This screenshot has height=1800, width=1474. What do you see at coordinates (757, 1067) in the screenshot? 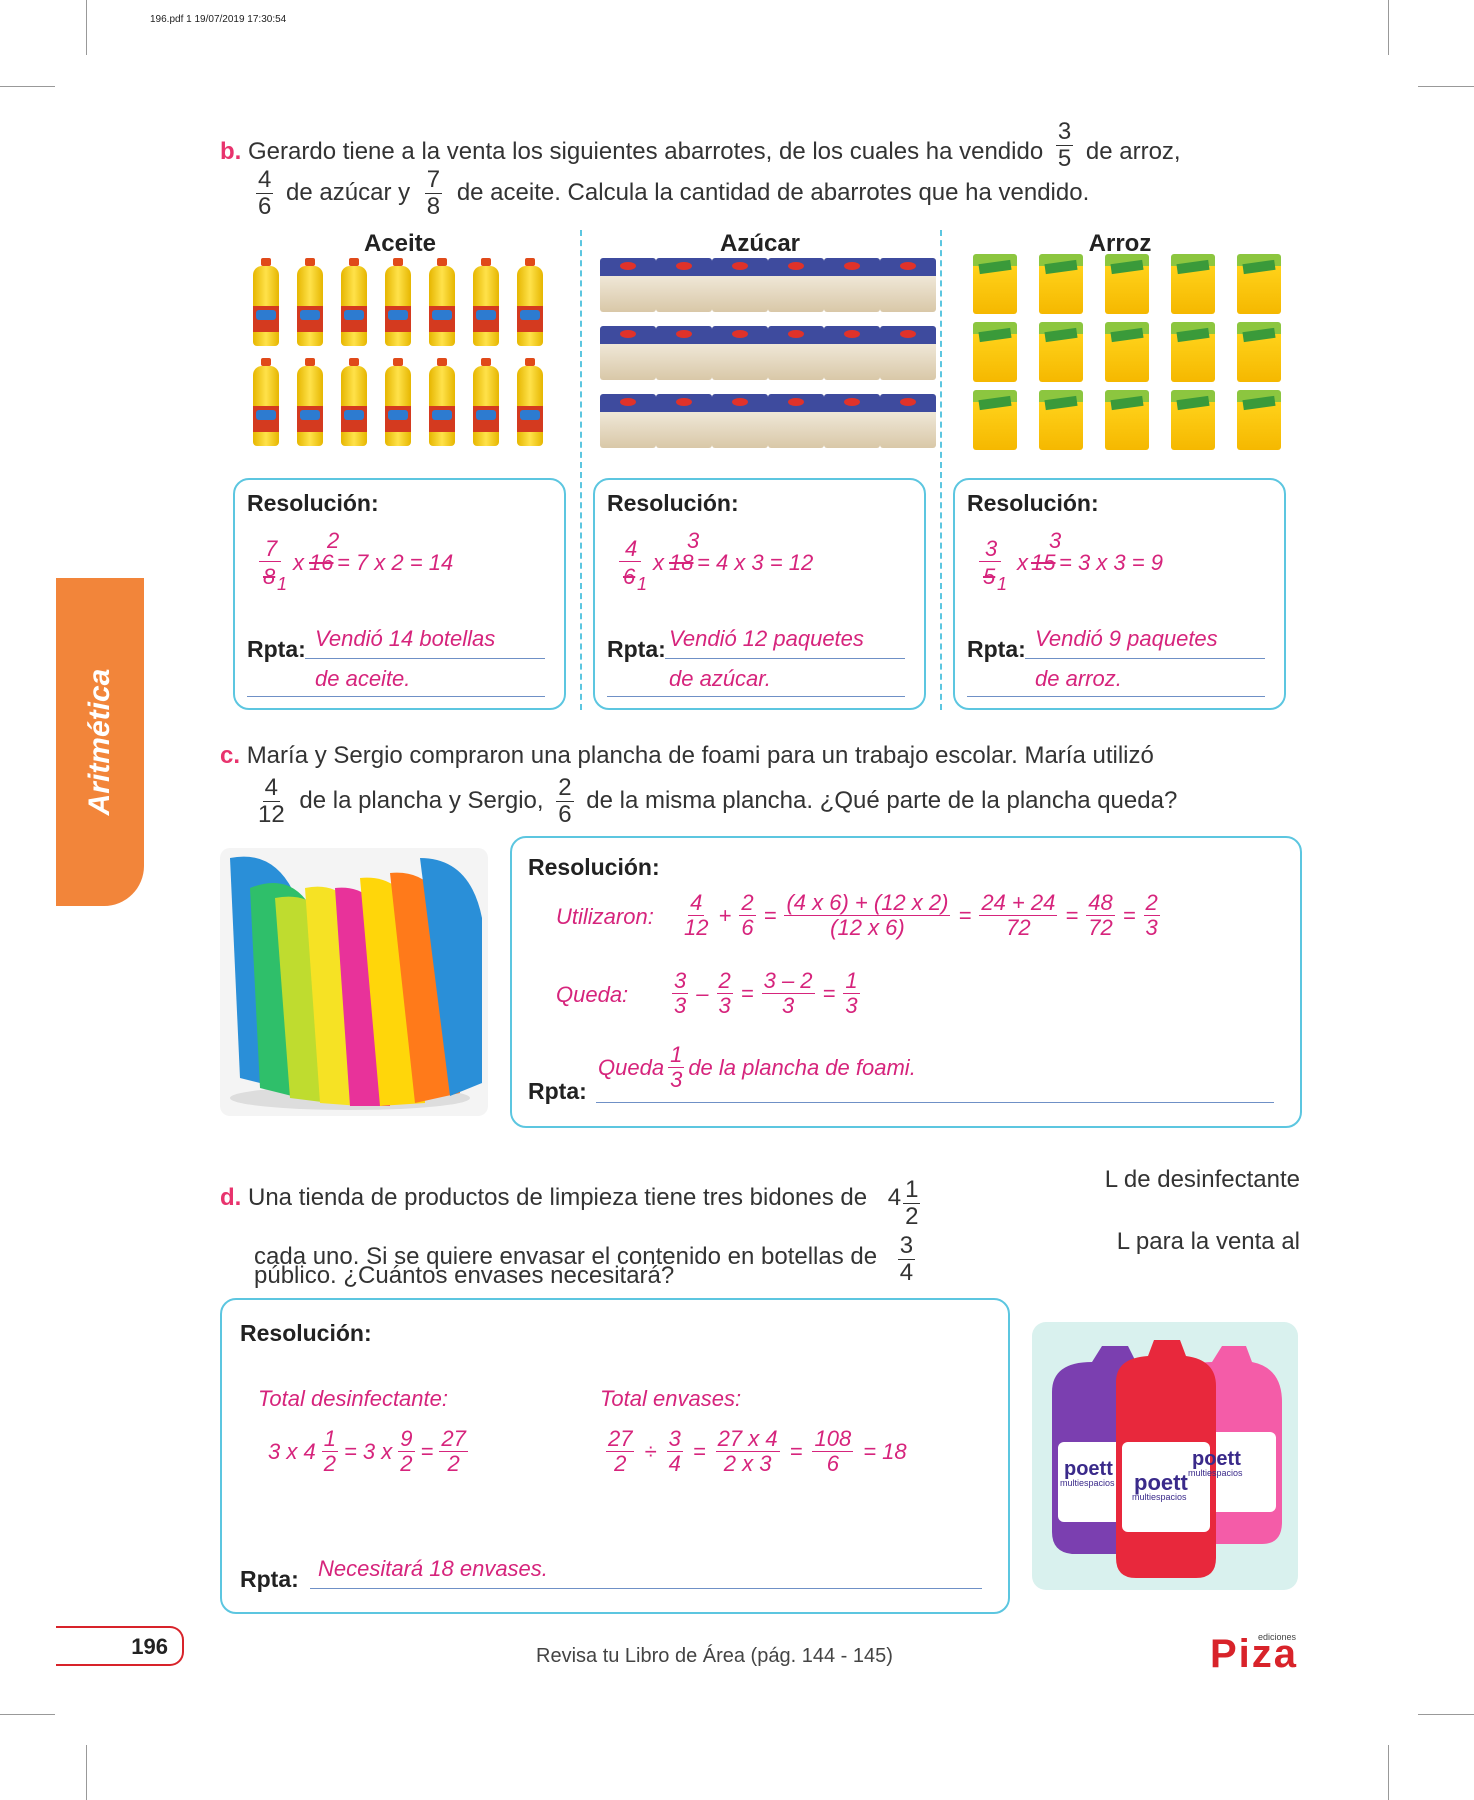
I see `answer: Queda 13 de la plancha de foami.` at bounding box center [757, 1067].